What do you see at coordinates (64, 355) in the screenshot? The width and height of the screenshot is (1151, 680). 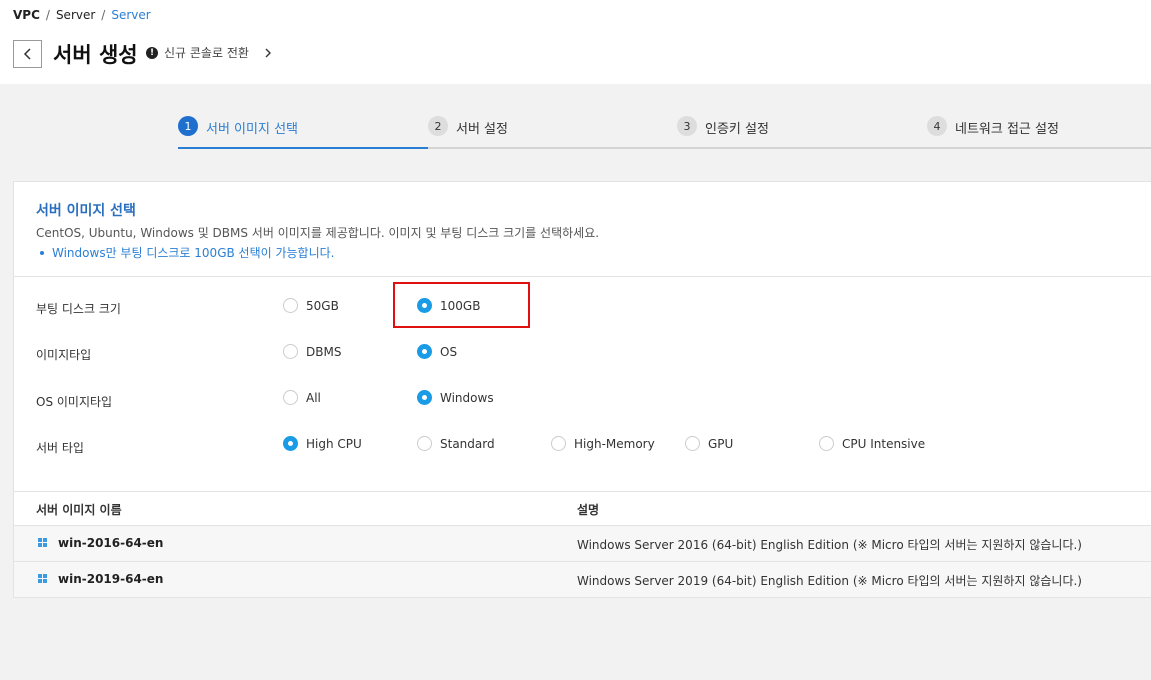 I see `image-type-label: 이미지타입` at bounding box center [64, 355].